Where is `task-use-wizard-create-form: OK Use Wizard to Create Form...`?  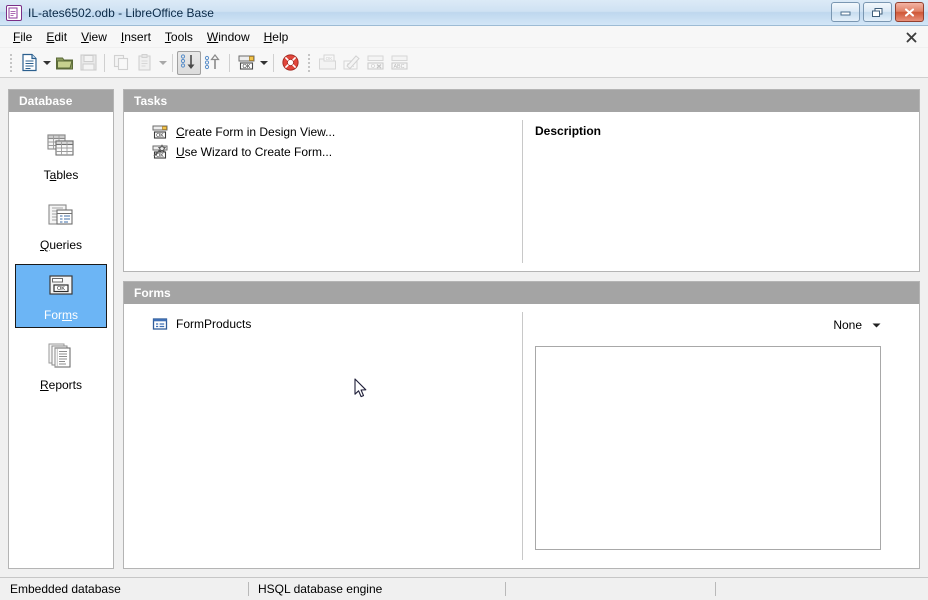 task-use-wizard-create-form: OK Use Wizard to Create Form... is located at coordinates (337, 152).